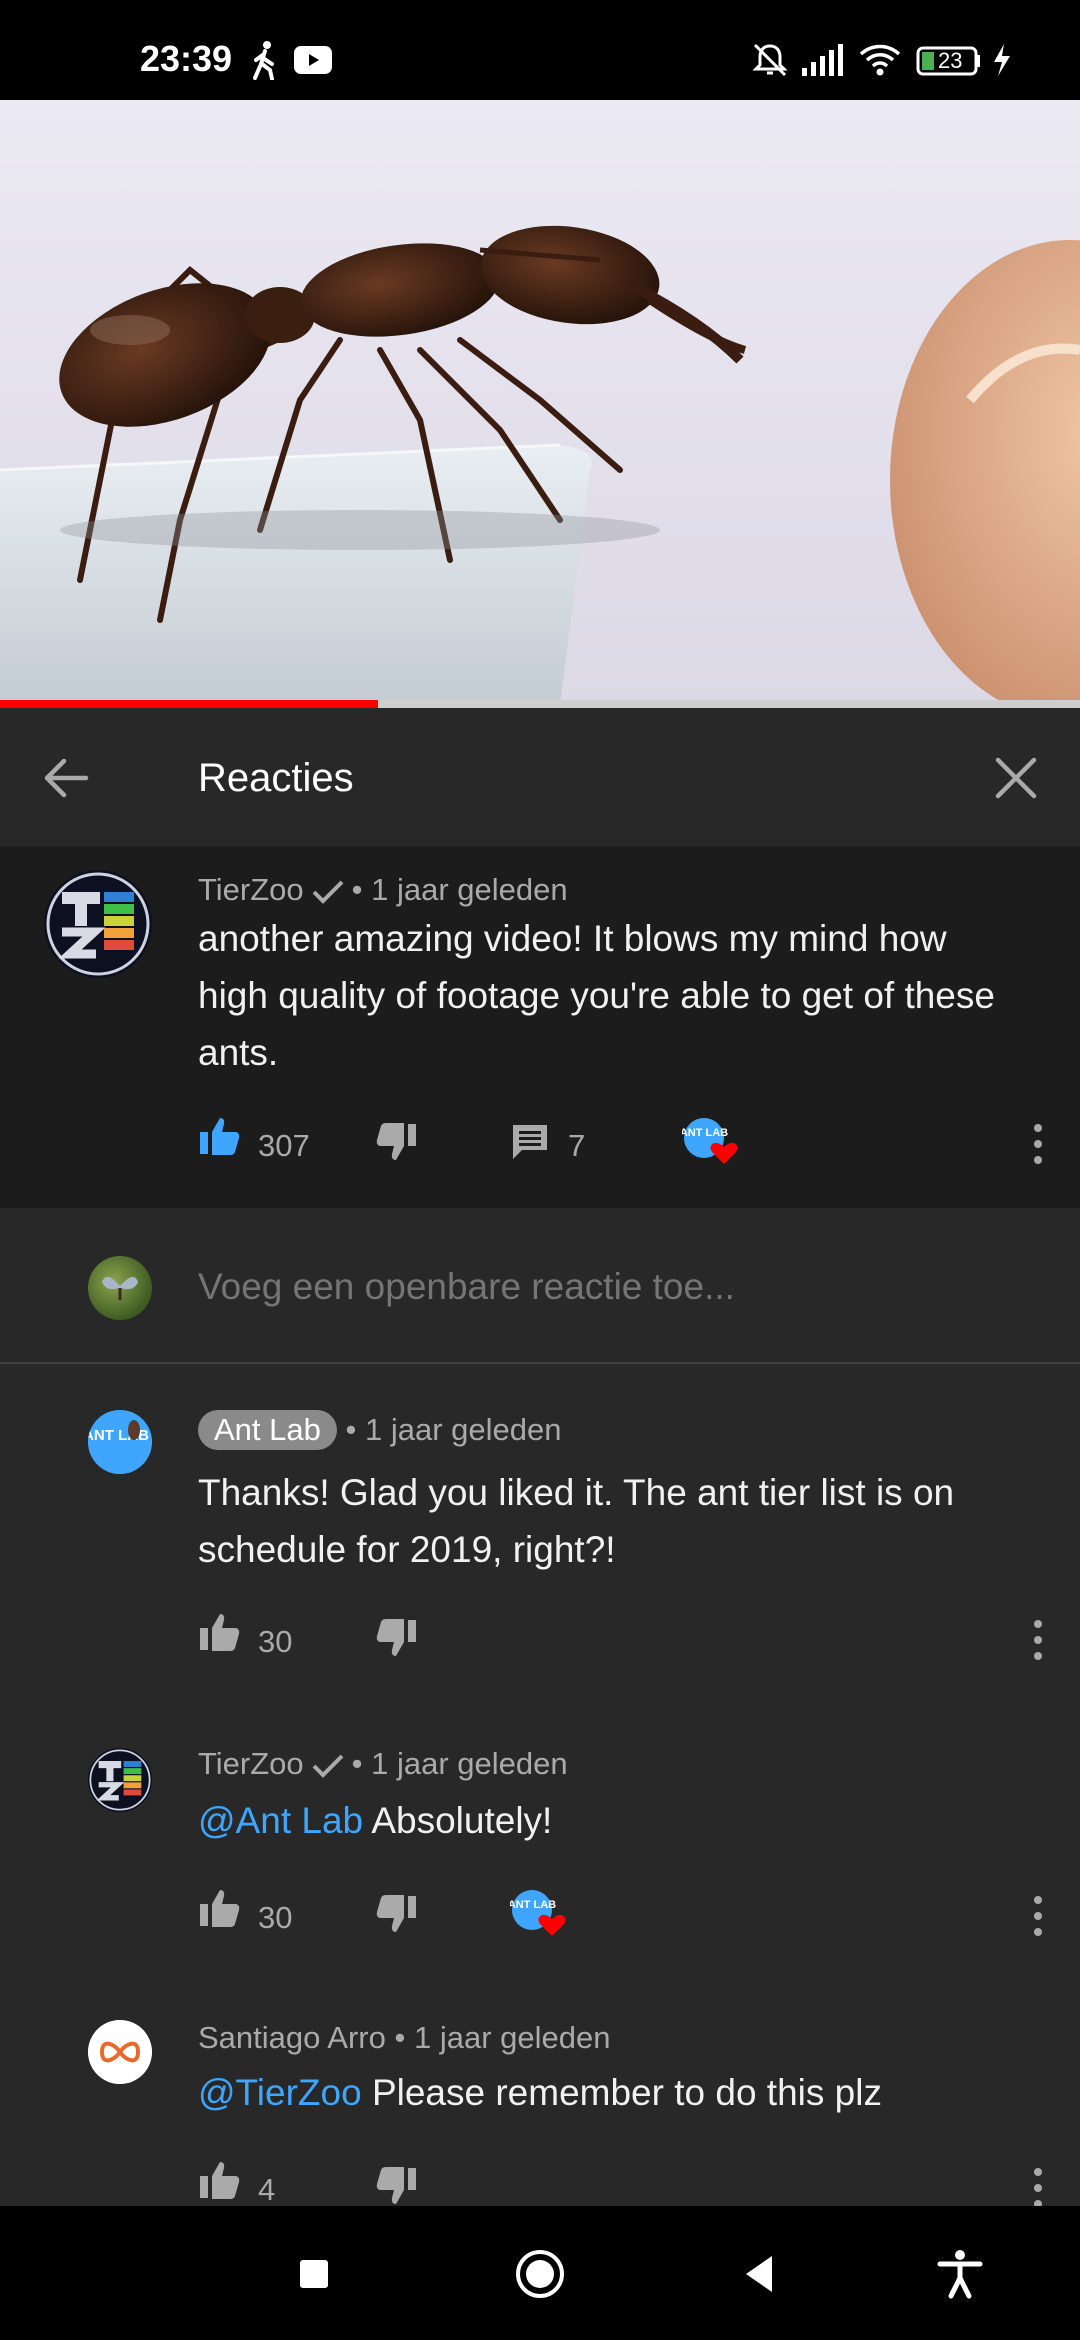  What do you see at coordinates (760, 2274) in the screenshot?
I see `back-triangle-icon` at bounding box center [760, 2274].